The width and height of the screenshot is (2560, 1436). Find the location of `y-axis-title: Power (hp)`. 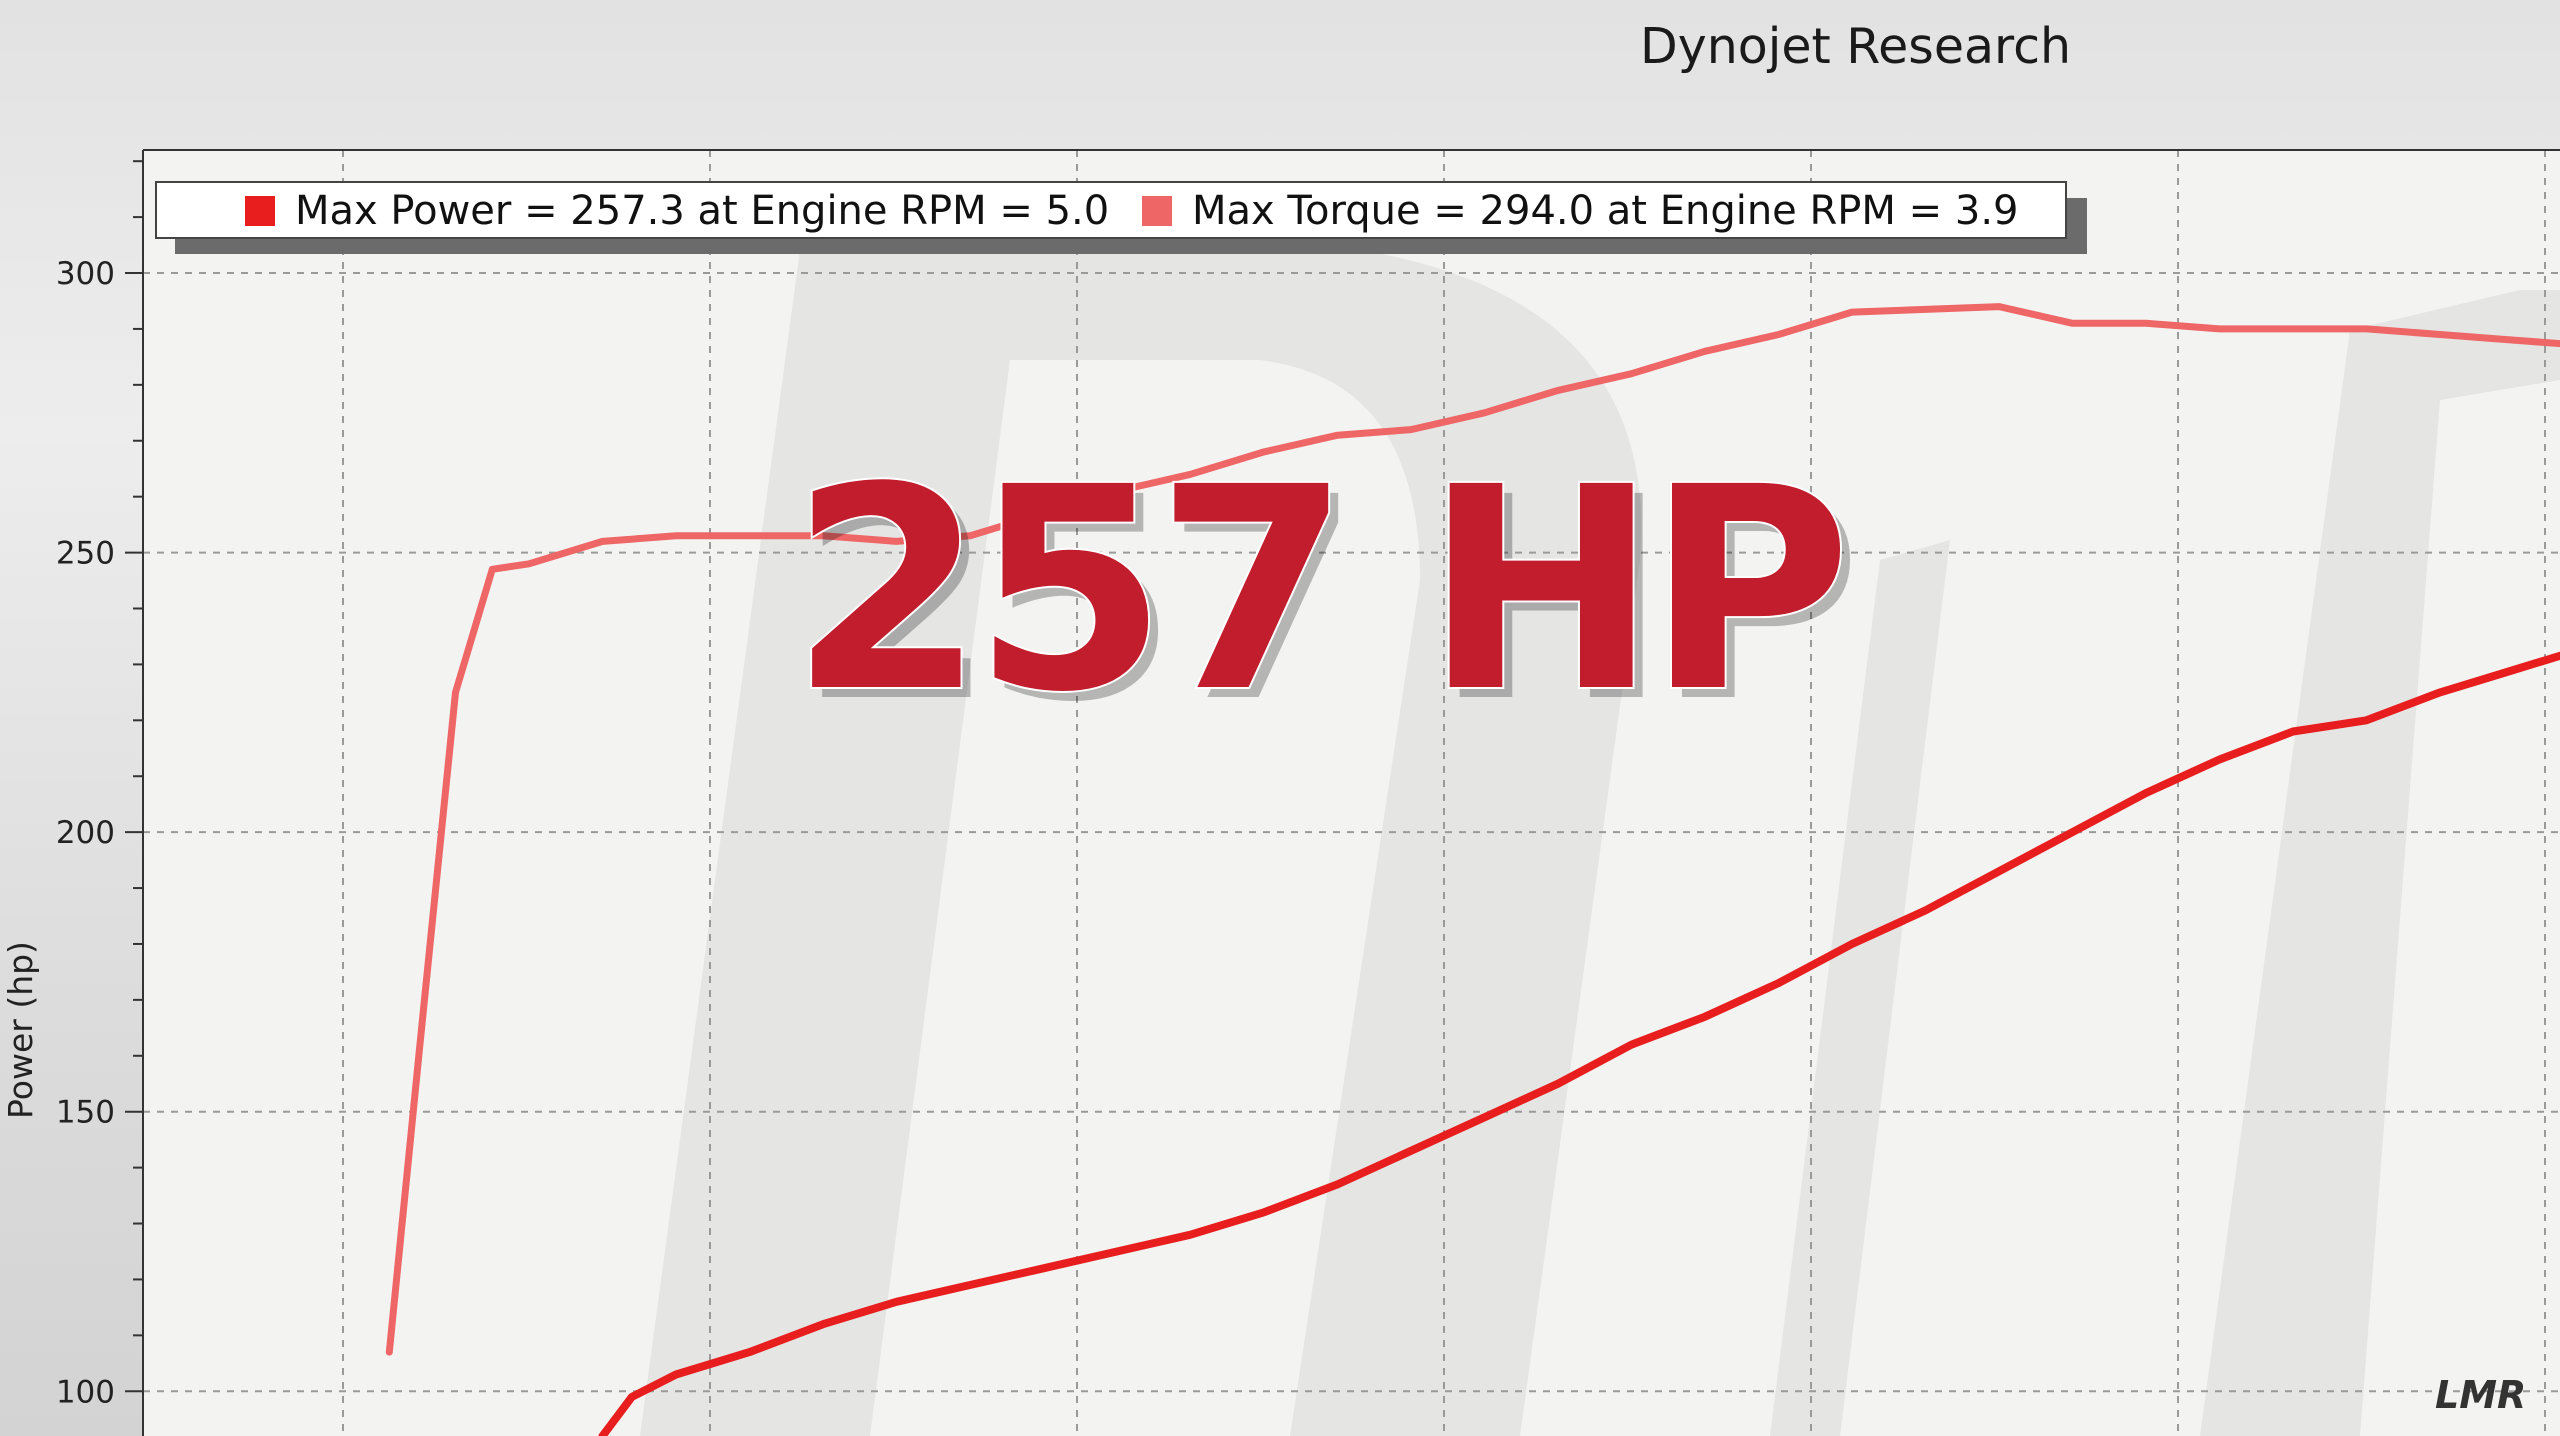

y-axis-title: Power (hp) is located at coordinates (20, 1030).